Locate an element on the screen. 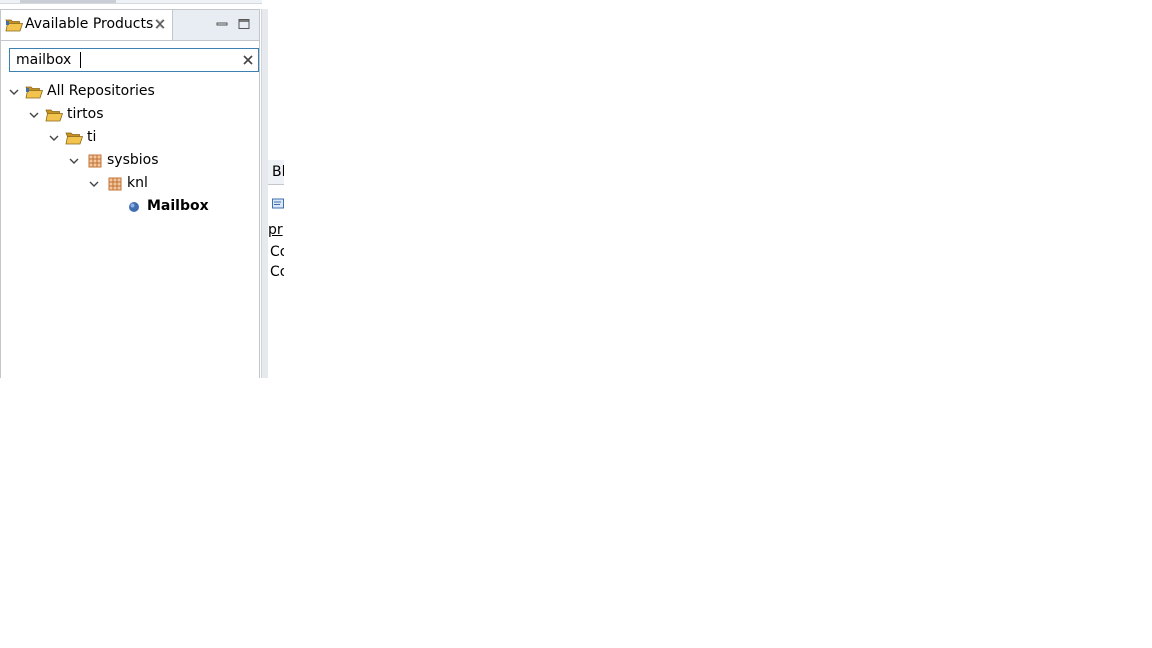  tree-node-ti: ti is located at coordinates (130, 138).